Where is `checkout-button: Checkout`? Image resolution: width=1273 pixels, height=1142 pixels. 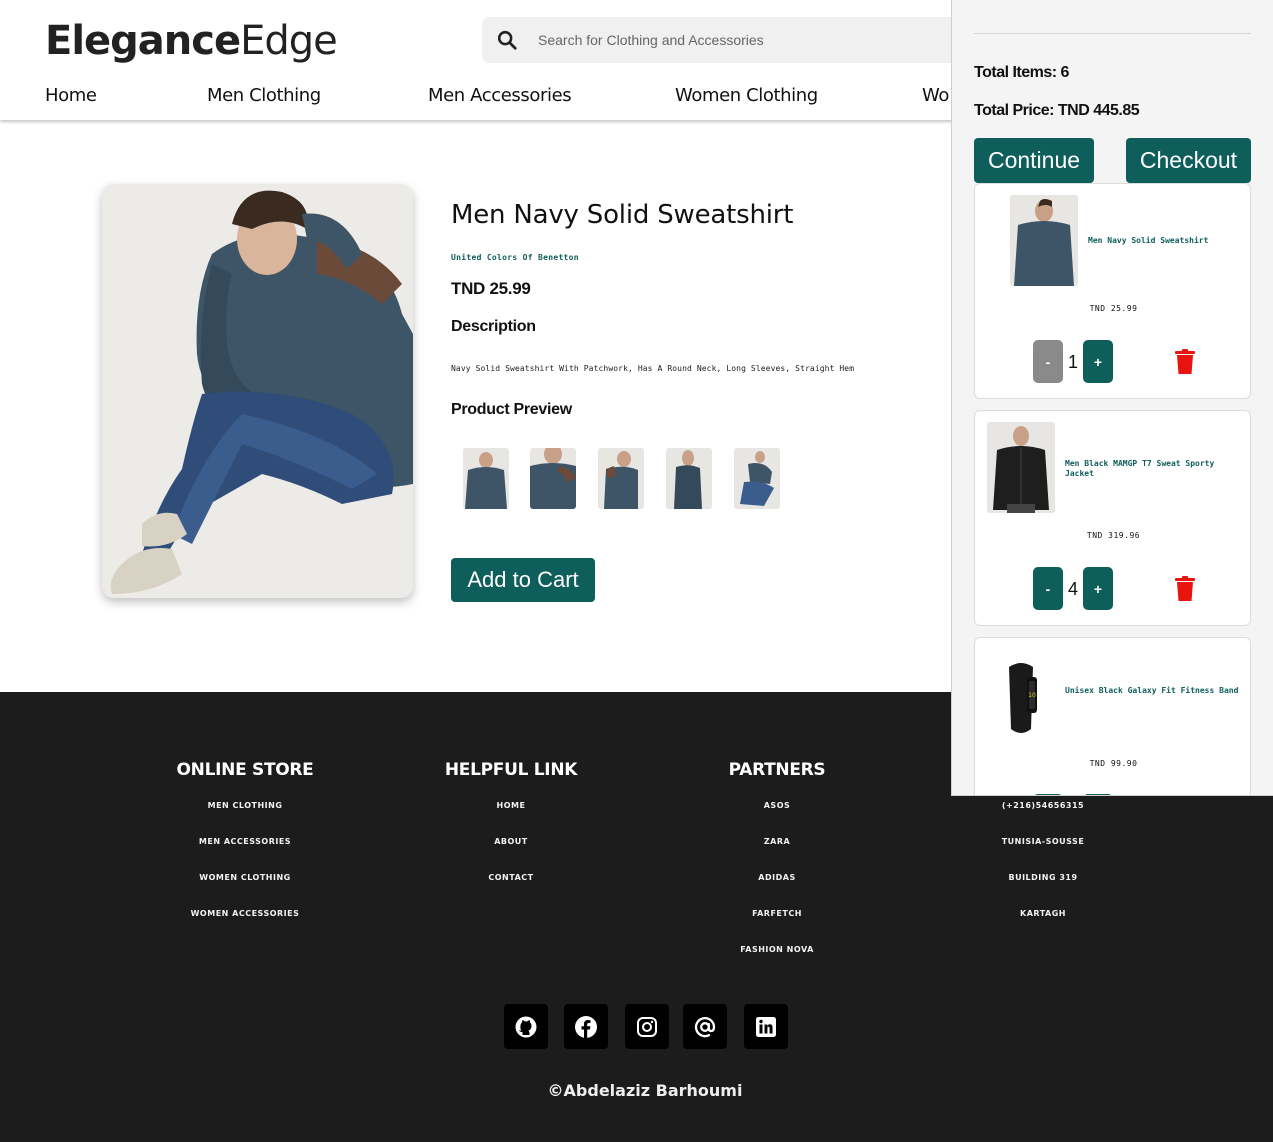
checkout-button: Checkout is located at coordinates (1188, 160).